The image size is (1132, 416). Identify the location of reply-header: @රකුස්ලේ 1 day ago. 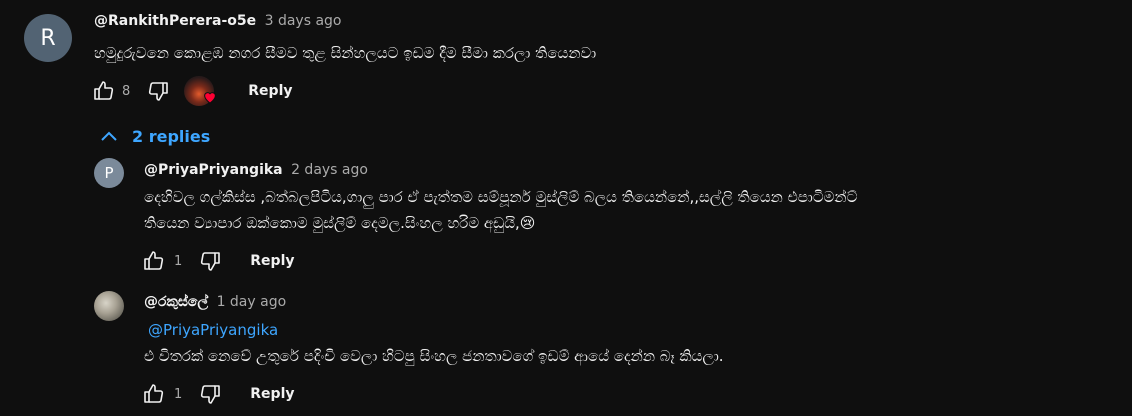
(215, 302).